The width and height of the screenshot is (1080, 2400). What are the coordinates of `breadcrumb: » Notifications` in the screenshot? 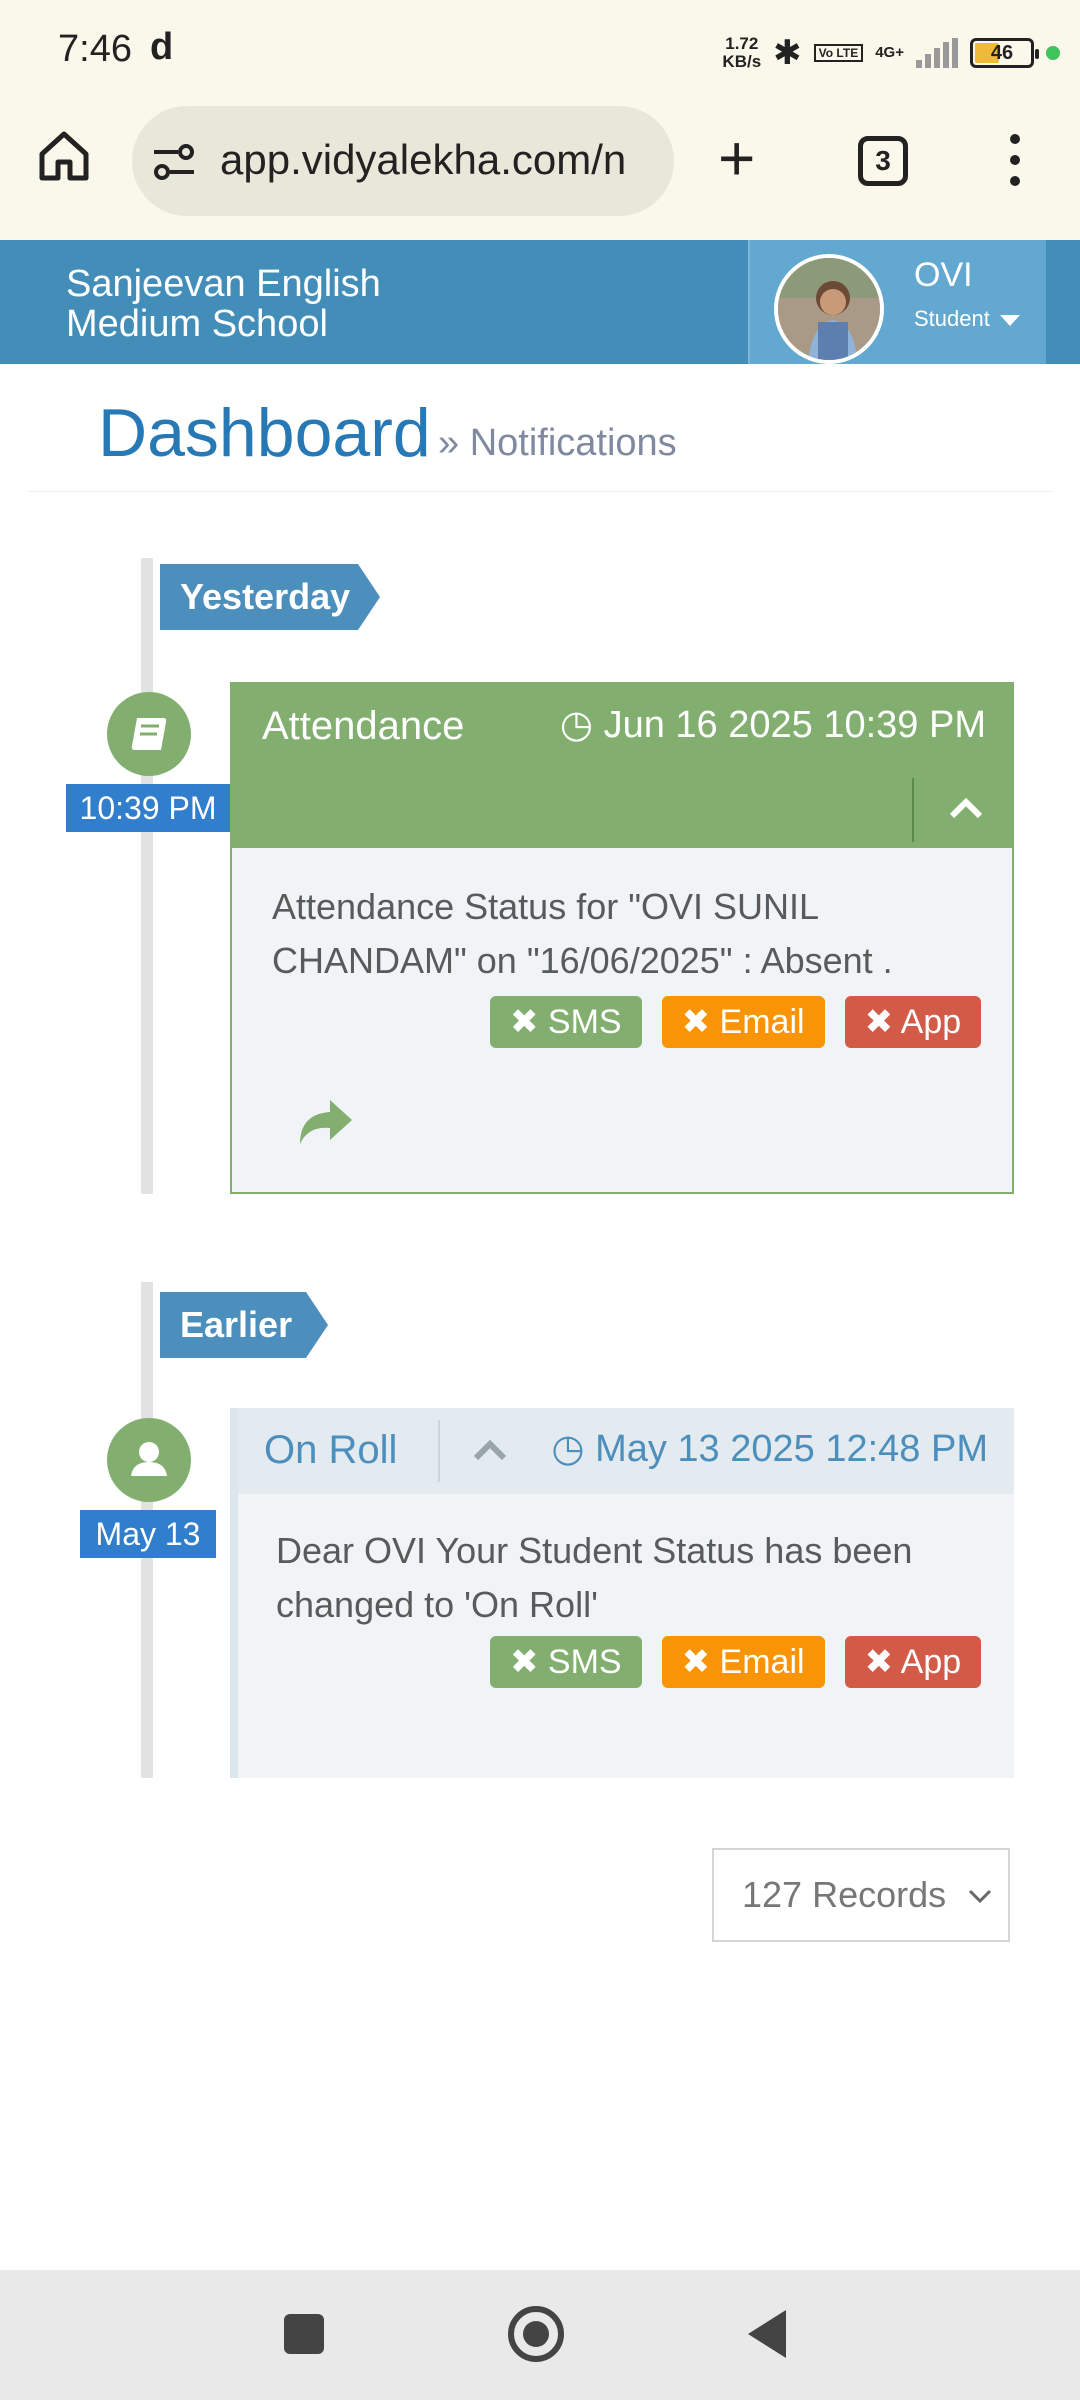 It's located at (557, 443).